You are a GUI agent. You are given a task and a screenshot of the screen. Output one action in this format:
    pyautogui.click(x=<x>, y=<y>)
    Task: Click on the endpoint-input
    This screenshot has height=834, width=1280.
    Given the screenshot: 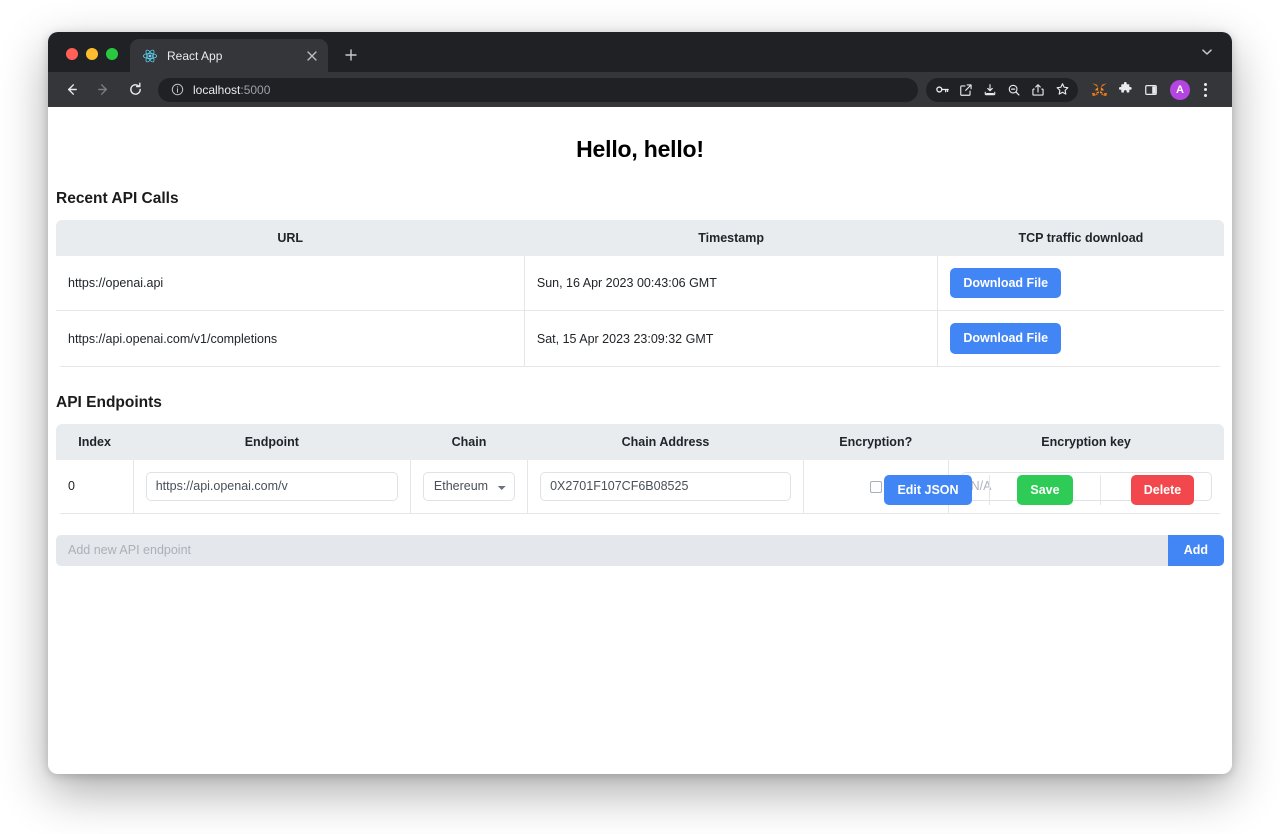 What is the action you would take?
    pyautogui.click(x=271, y=486)
    